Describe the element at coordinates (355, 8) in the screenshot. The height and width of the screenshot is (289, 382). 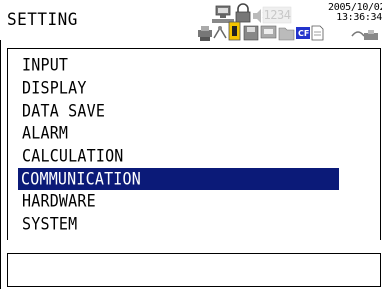
I see `date-text: 2005/10/02` at that location.